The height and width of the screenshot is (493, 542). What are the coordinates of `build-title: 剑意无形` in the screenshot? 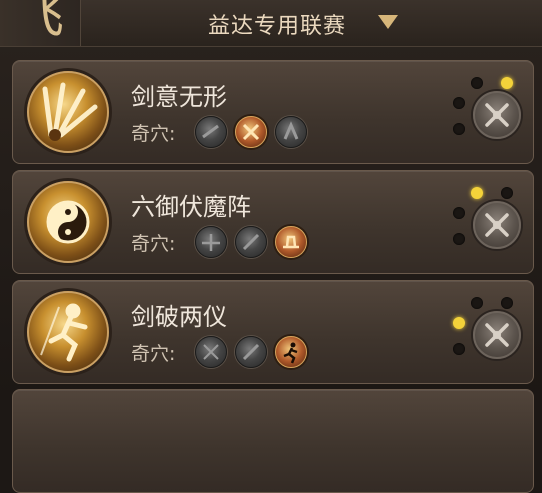 It's located at (179, 97).